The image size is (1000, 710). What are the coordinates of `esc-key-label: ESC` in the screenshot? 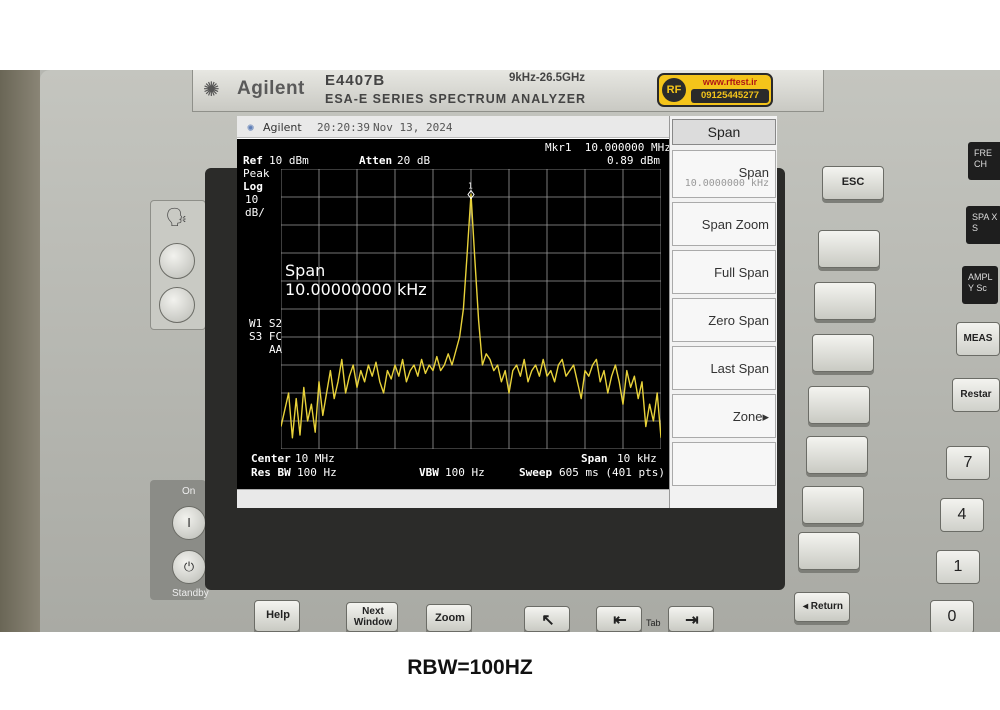 It's located at (853, 182).